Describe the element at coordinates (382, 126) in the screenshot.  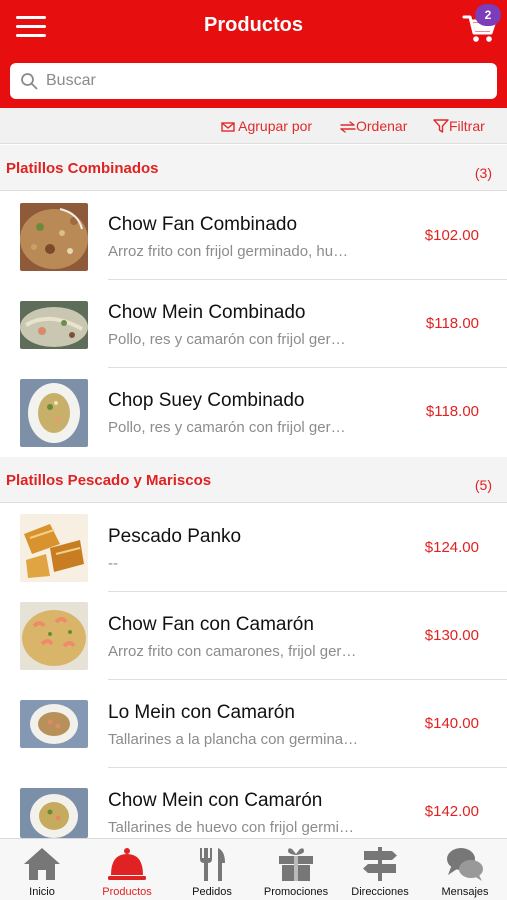
I see `sort-label: Ordenar` at that location.